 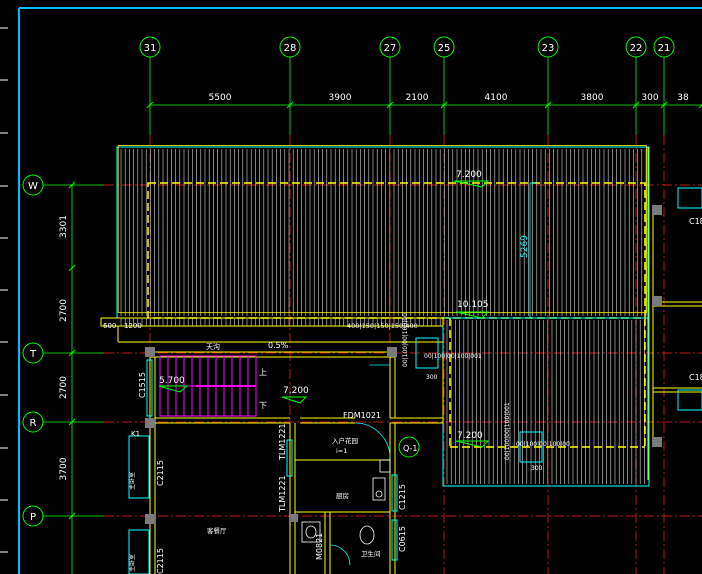 I want to click on room-bedroom-a-label: 主卧室, so click(x=132, y=481).